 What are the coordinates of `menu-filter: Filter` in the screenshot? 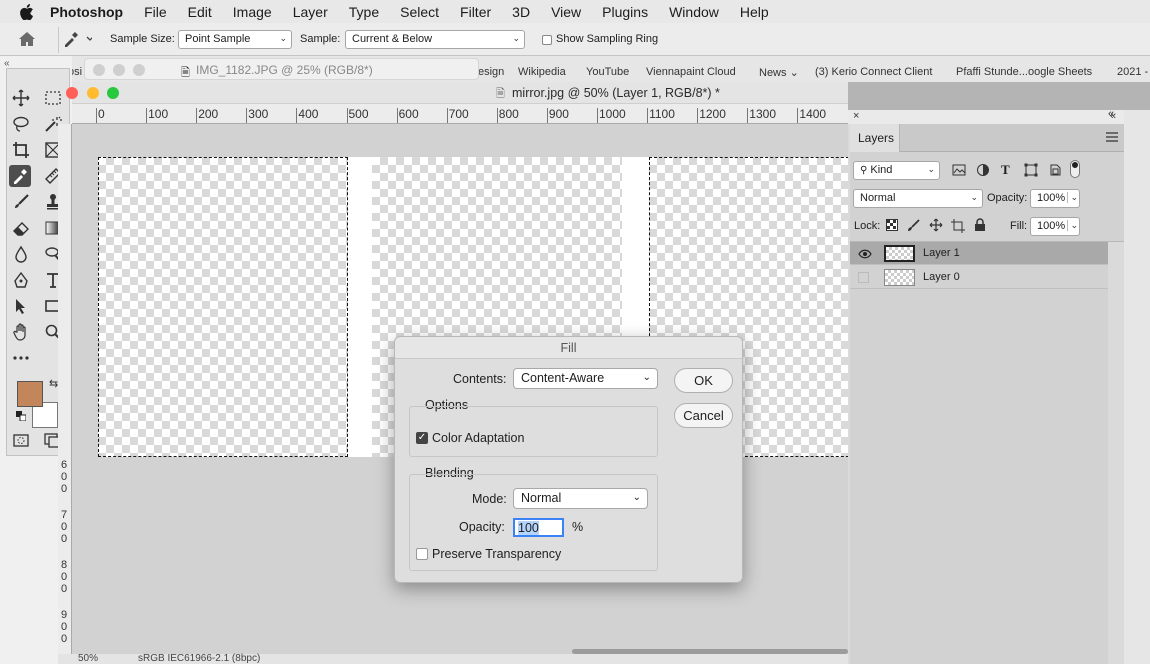 It's located at (475, 12).